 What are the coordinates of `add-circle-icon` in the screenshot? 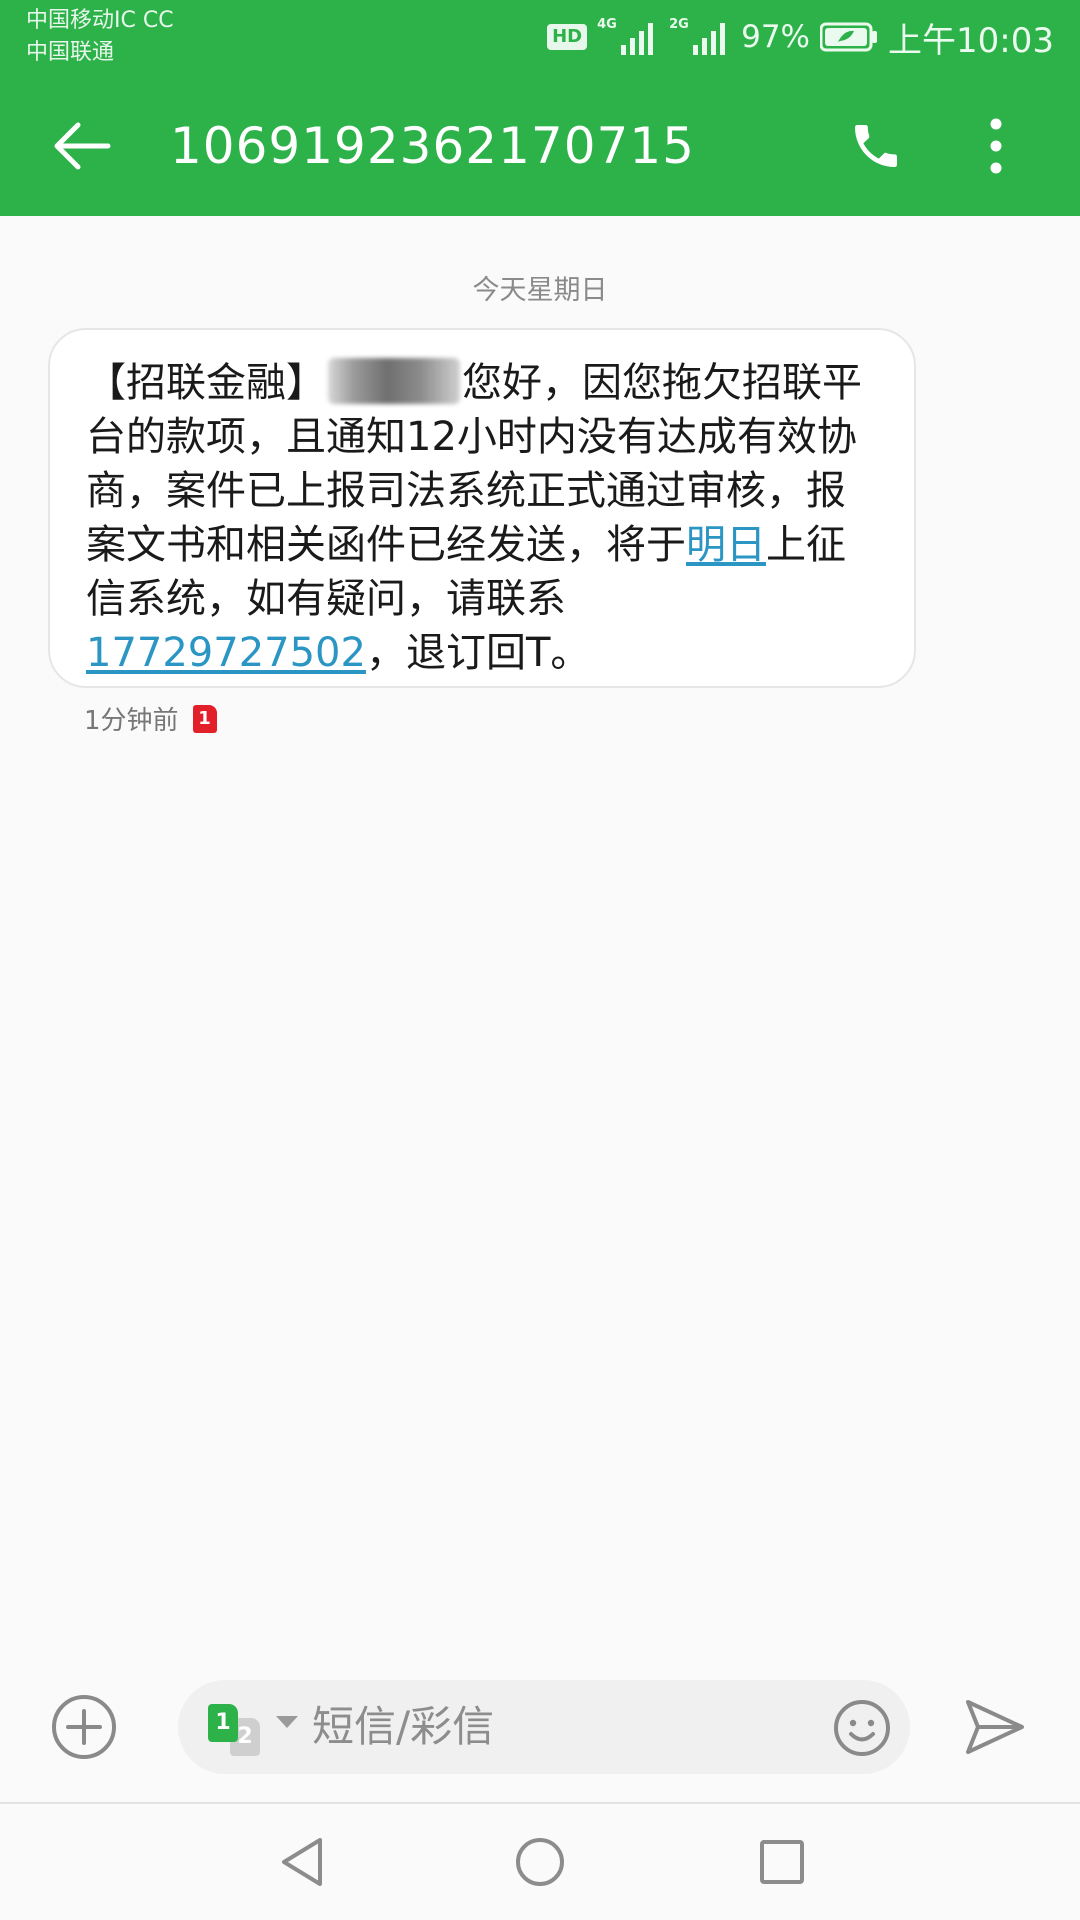 It's located at (84, 1727).